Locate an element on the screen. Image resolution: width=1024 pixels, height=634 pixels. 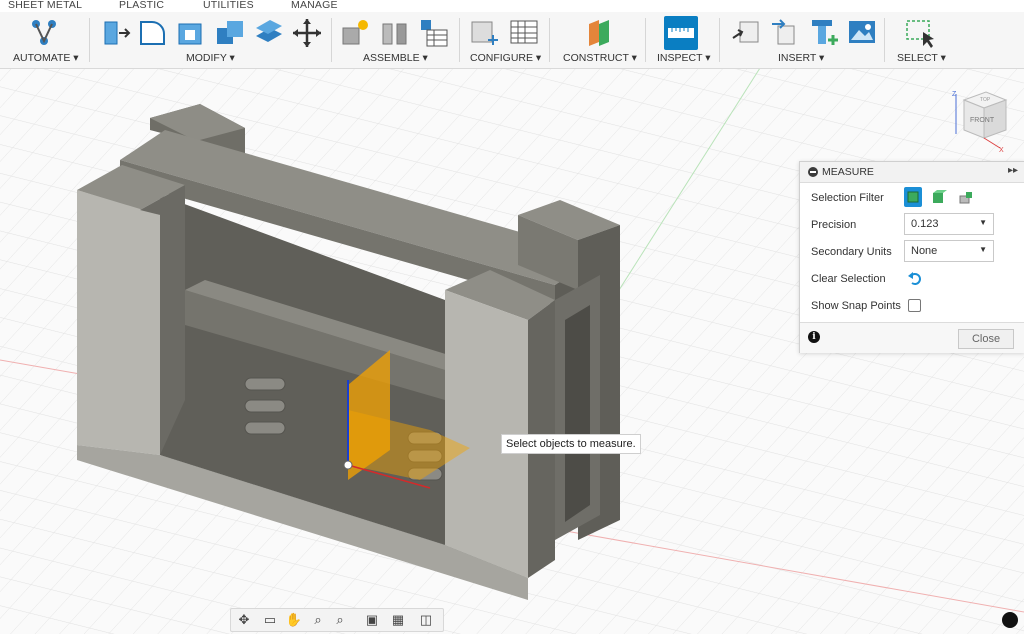
joint-icon is located at coordinates (395, 33).